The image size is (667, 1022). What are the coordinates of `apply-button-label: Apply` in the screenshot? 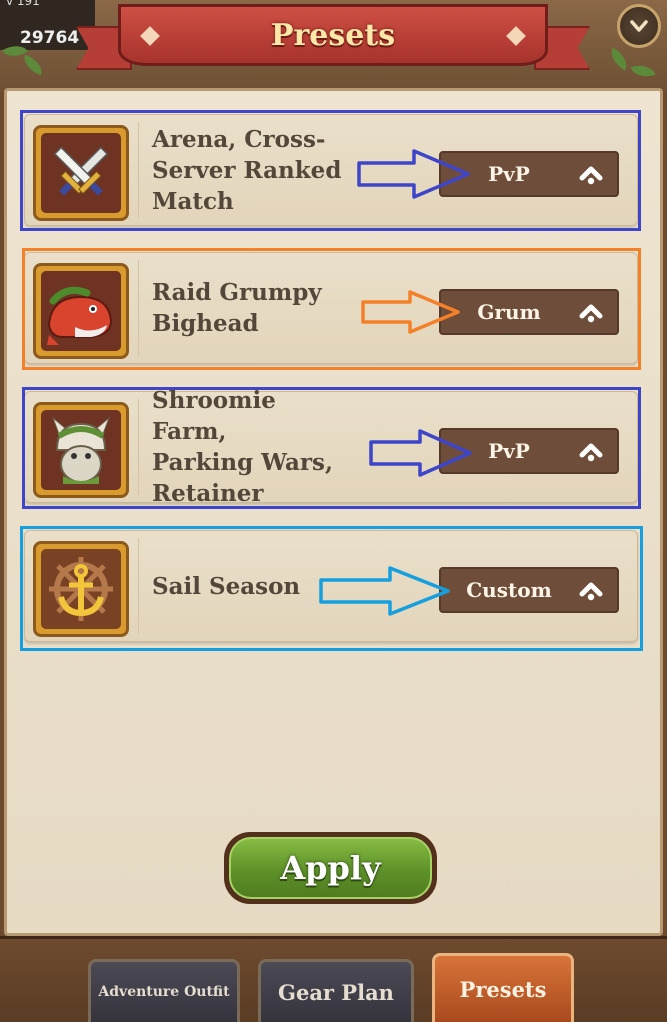 It's located at (330, 868).